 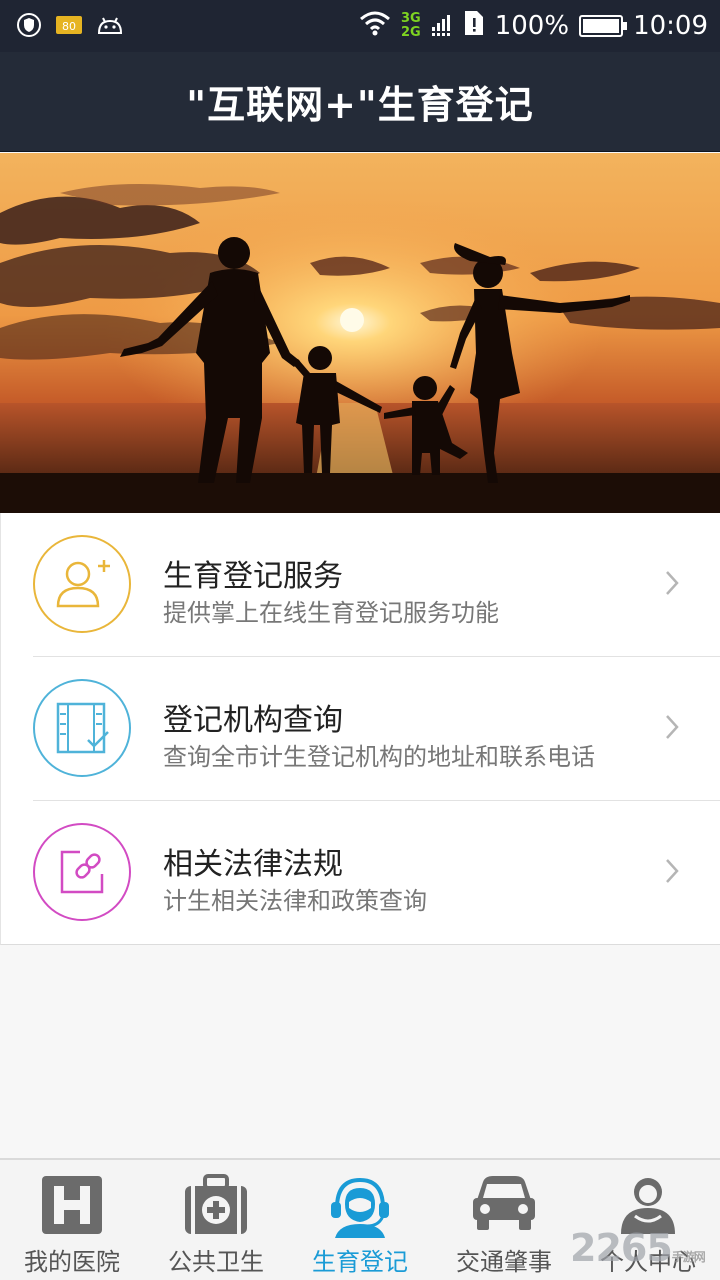 What do you see at coordinates (72, 1207) in the screenshot?
I see `hospital-icon` at bounding box center [72, 1207].